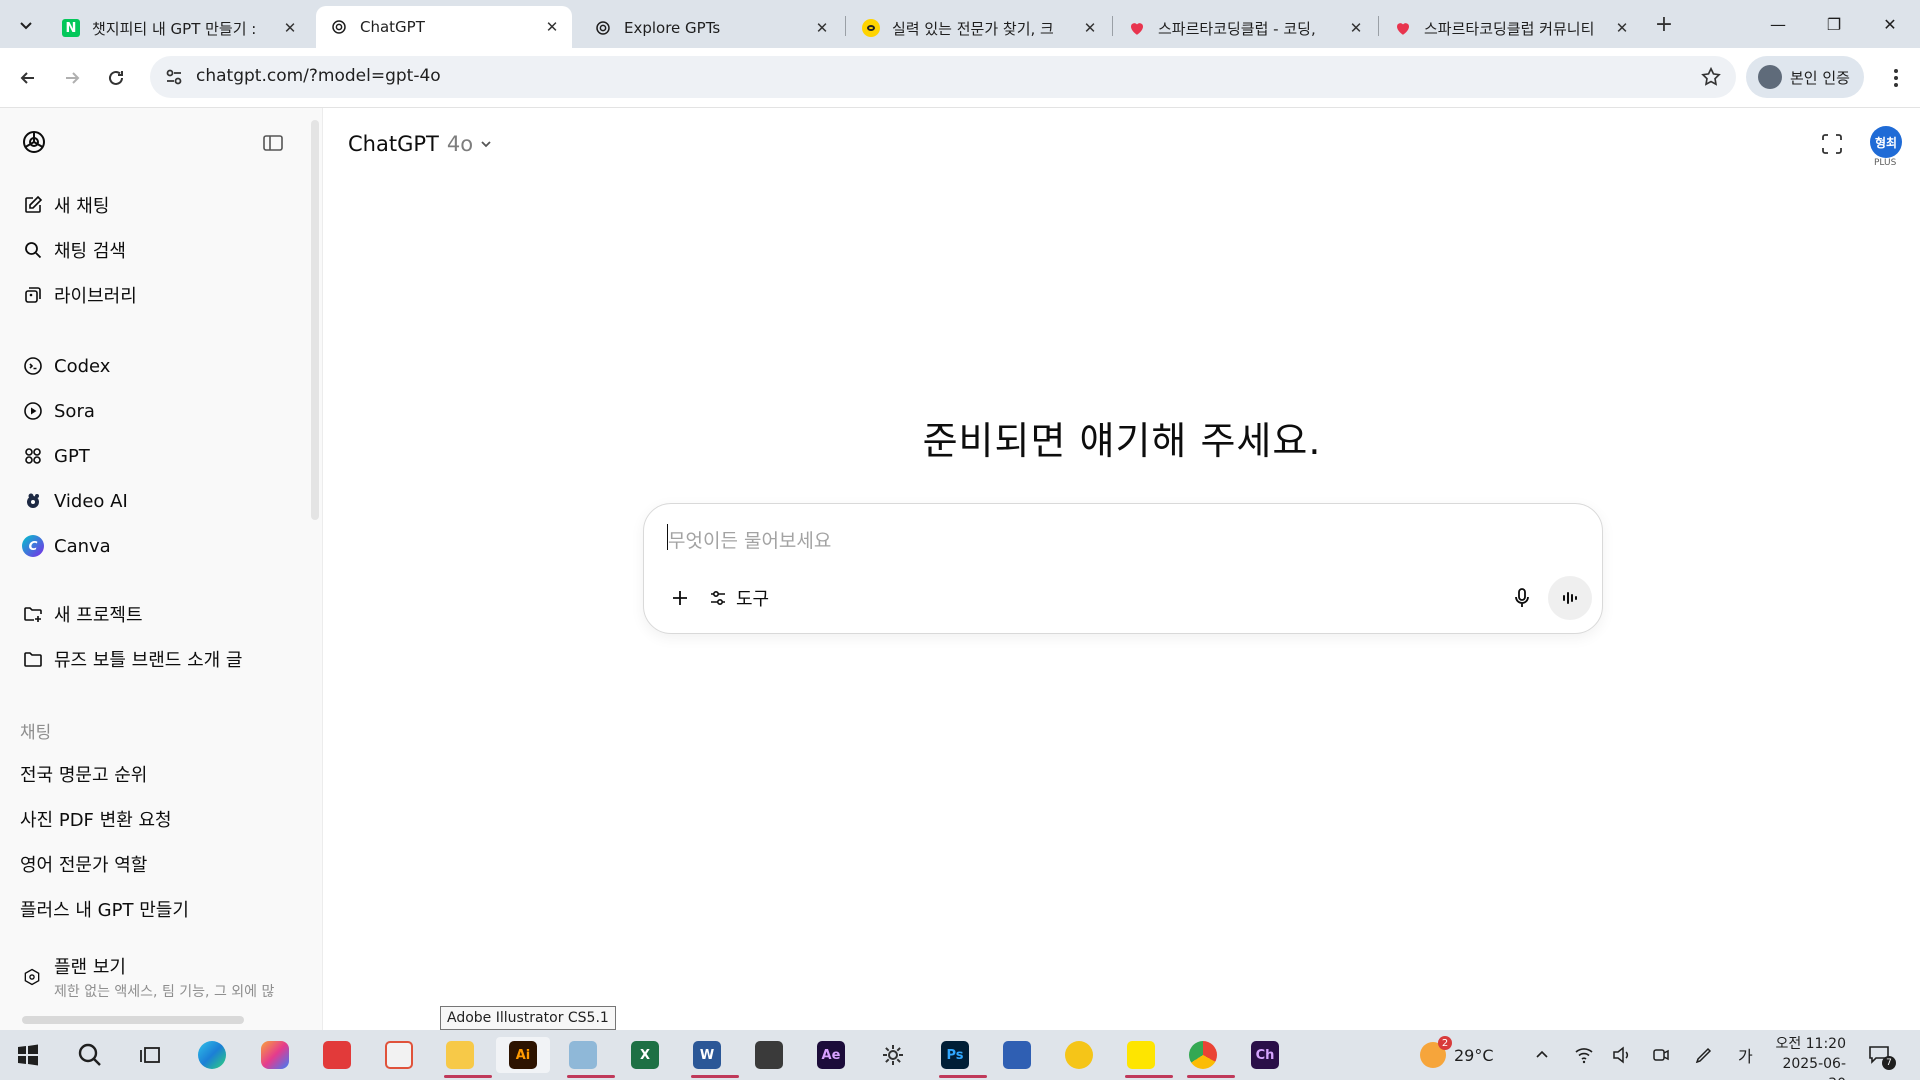 This screenshot has height=1080, width=1920. What do you see at coordinates (155, 366) in the screenshot?
I see `sidebar-item-codex: Codex` at bounding box center [155, 366].